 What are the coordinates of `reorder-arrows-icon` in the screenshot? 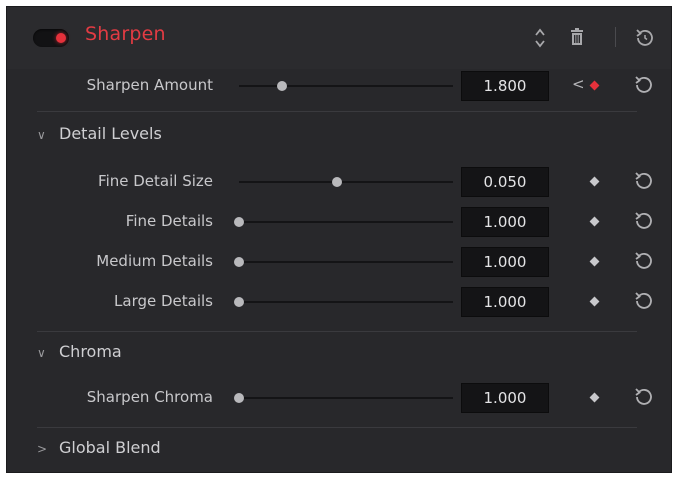 It's located at (540, 38).